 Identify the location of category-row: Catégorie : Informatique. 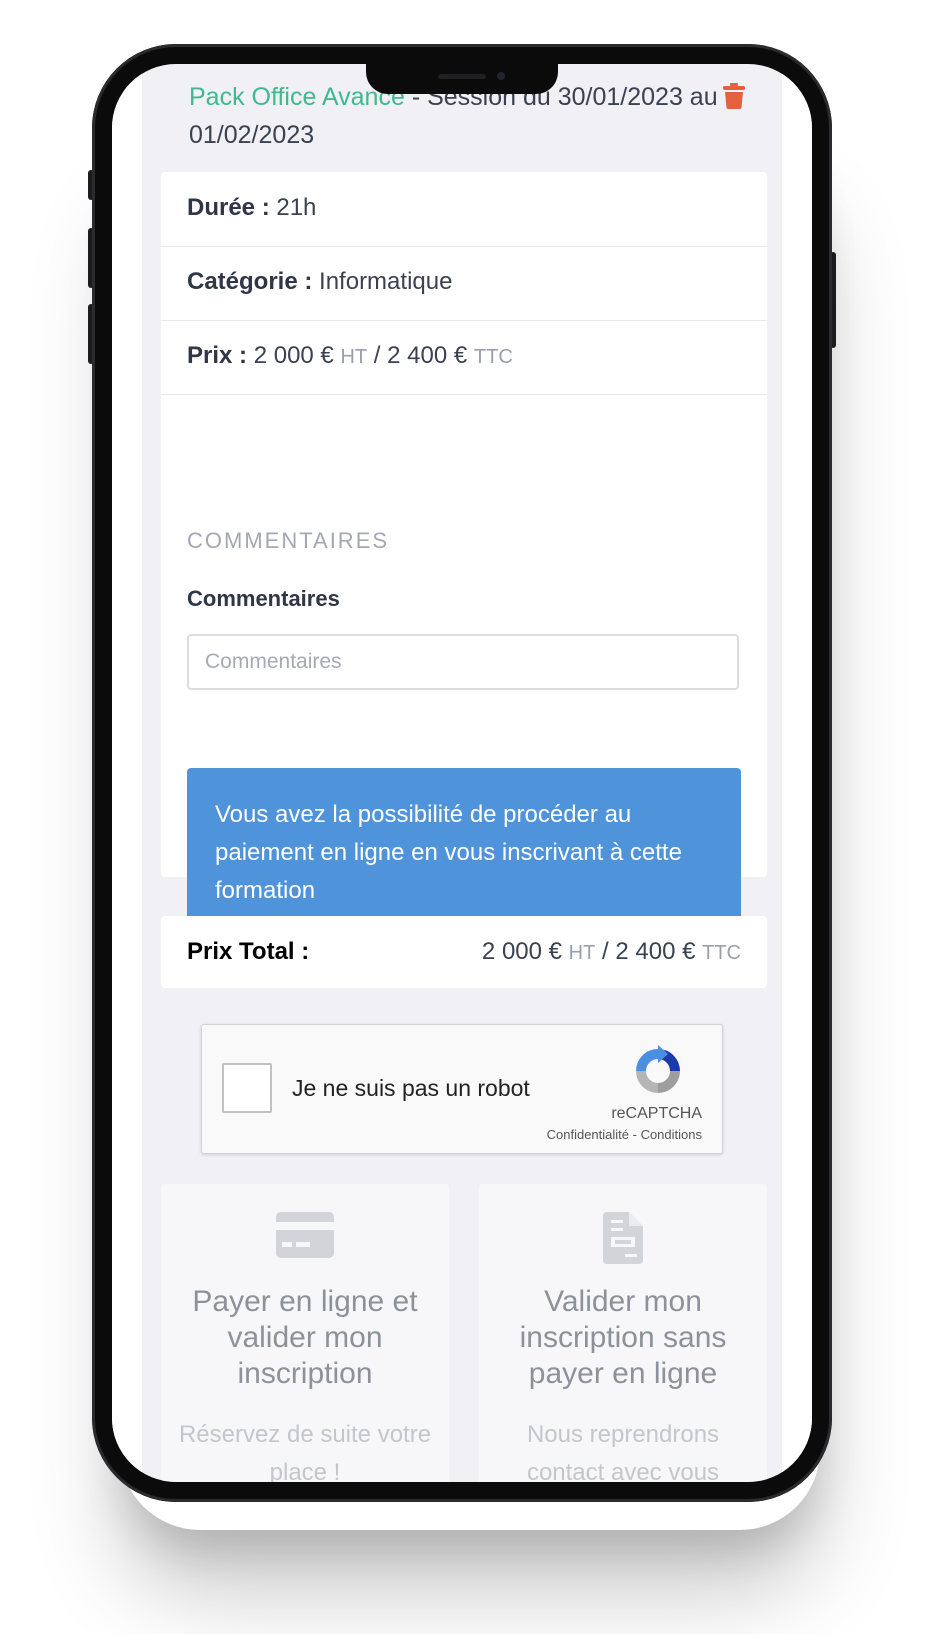
(464, 283).